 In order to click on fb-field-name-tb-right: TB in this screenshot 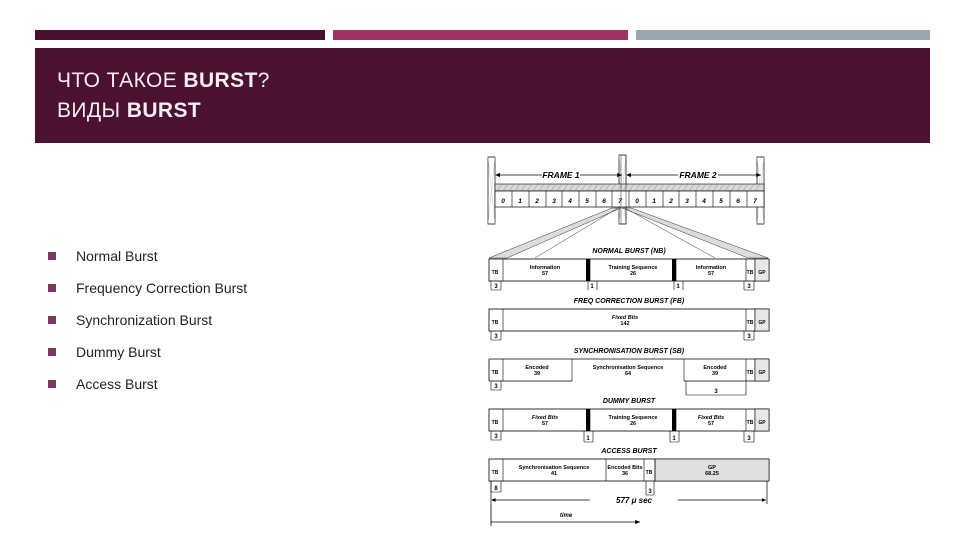, I will do `click(750, 323)`.